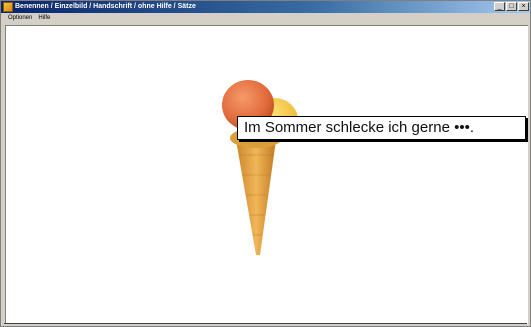 This screenshot has height=327, width=531. What do you see at coordinates (265, 323) in the screenshot?
I see `bottom-border` at bounding box center [265, 323].